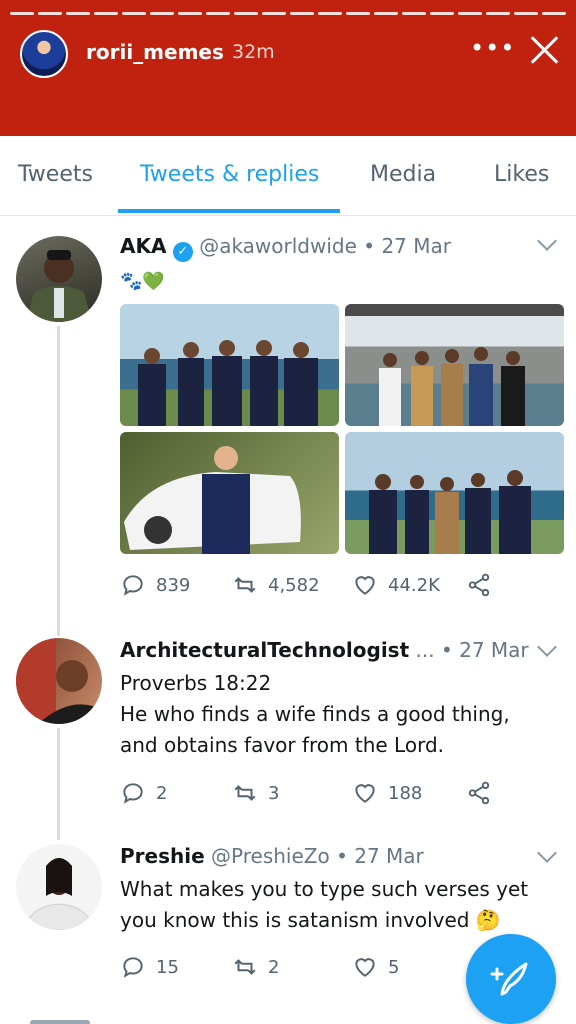  I want to click on compose-tweet-button, so click(511, 979).